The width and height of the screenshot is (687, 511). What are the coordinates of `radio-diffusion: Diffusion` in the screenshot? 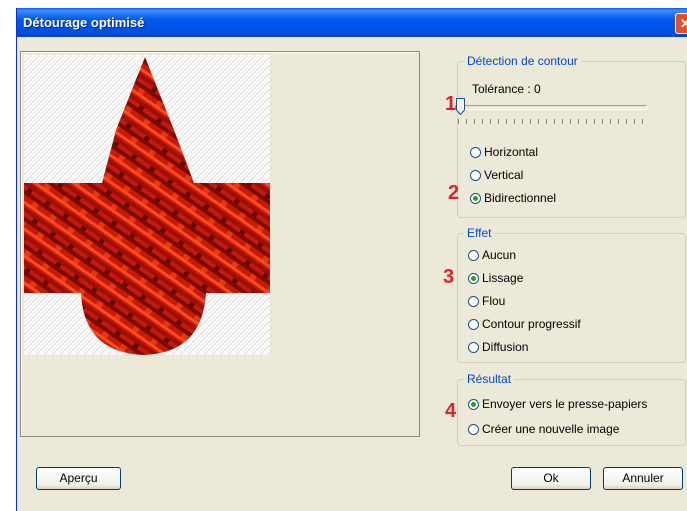 It's located at (498, 347).